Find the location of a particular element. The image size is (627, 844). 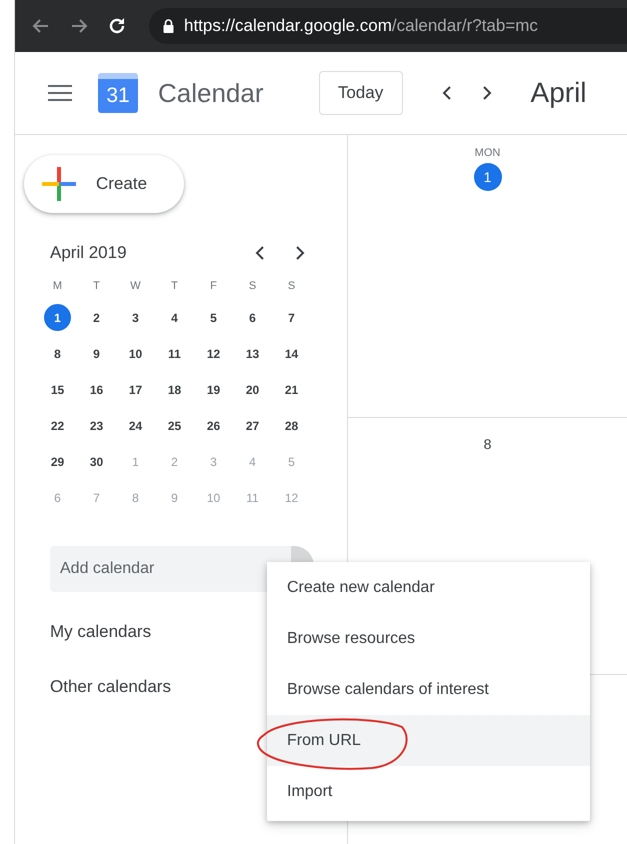

today-button: Today is located at coordinates (360, 93).